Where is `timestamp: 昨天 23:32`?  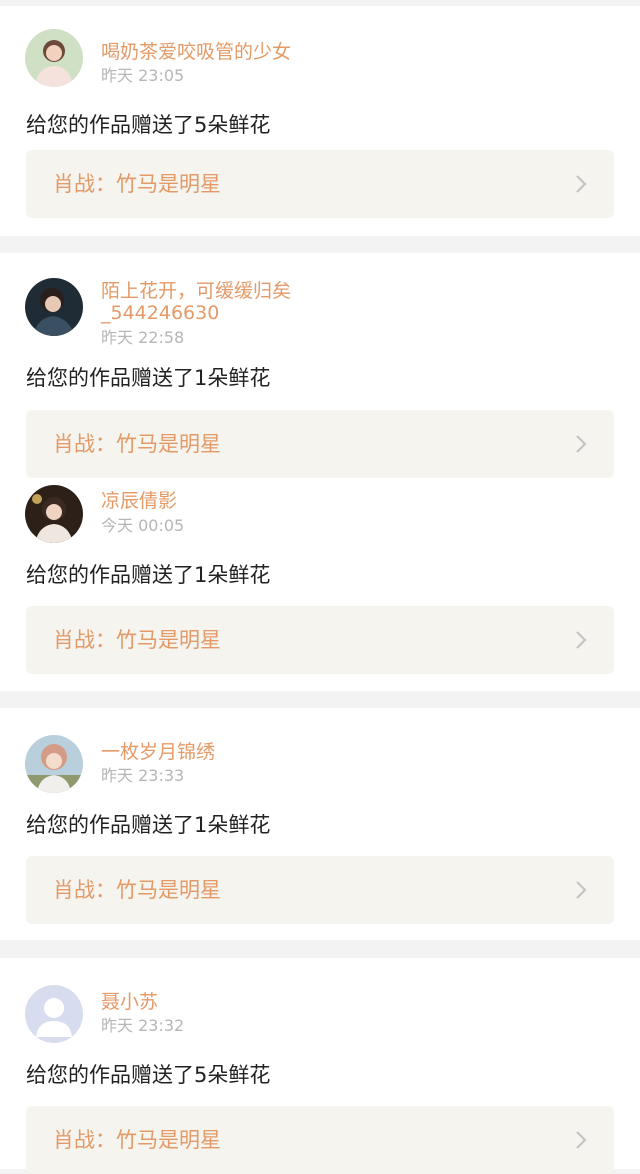
timestamp: 昨天 23:32 is located at coordinates (143, 1025).